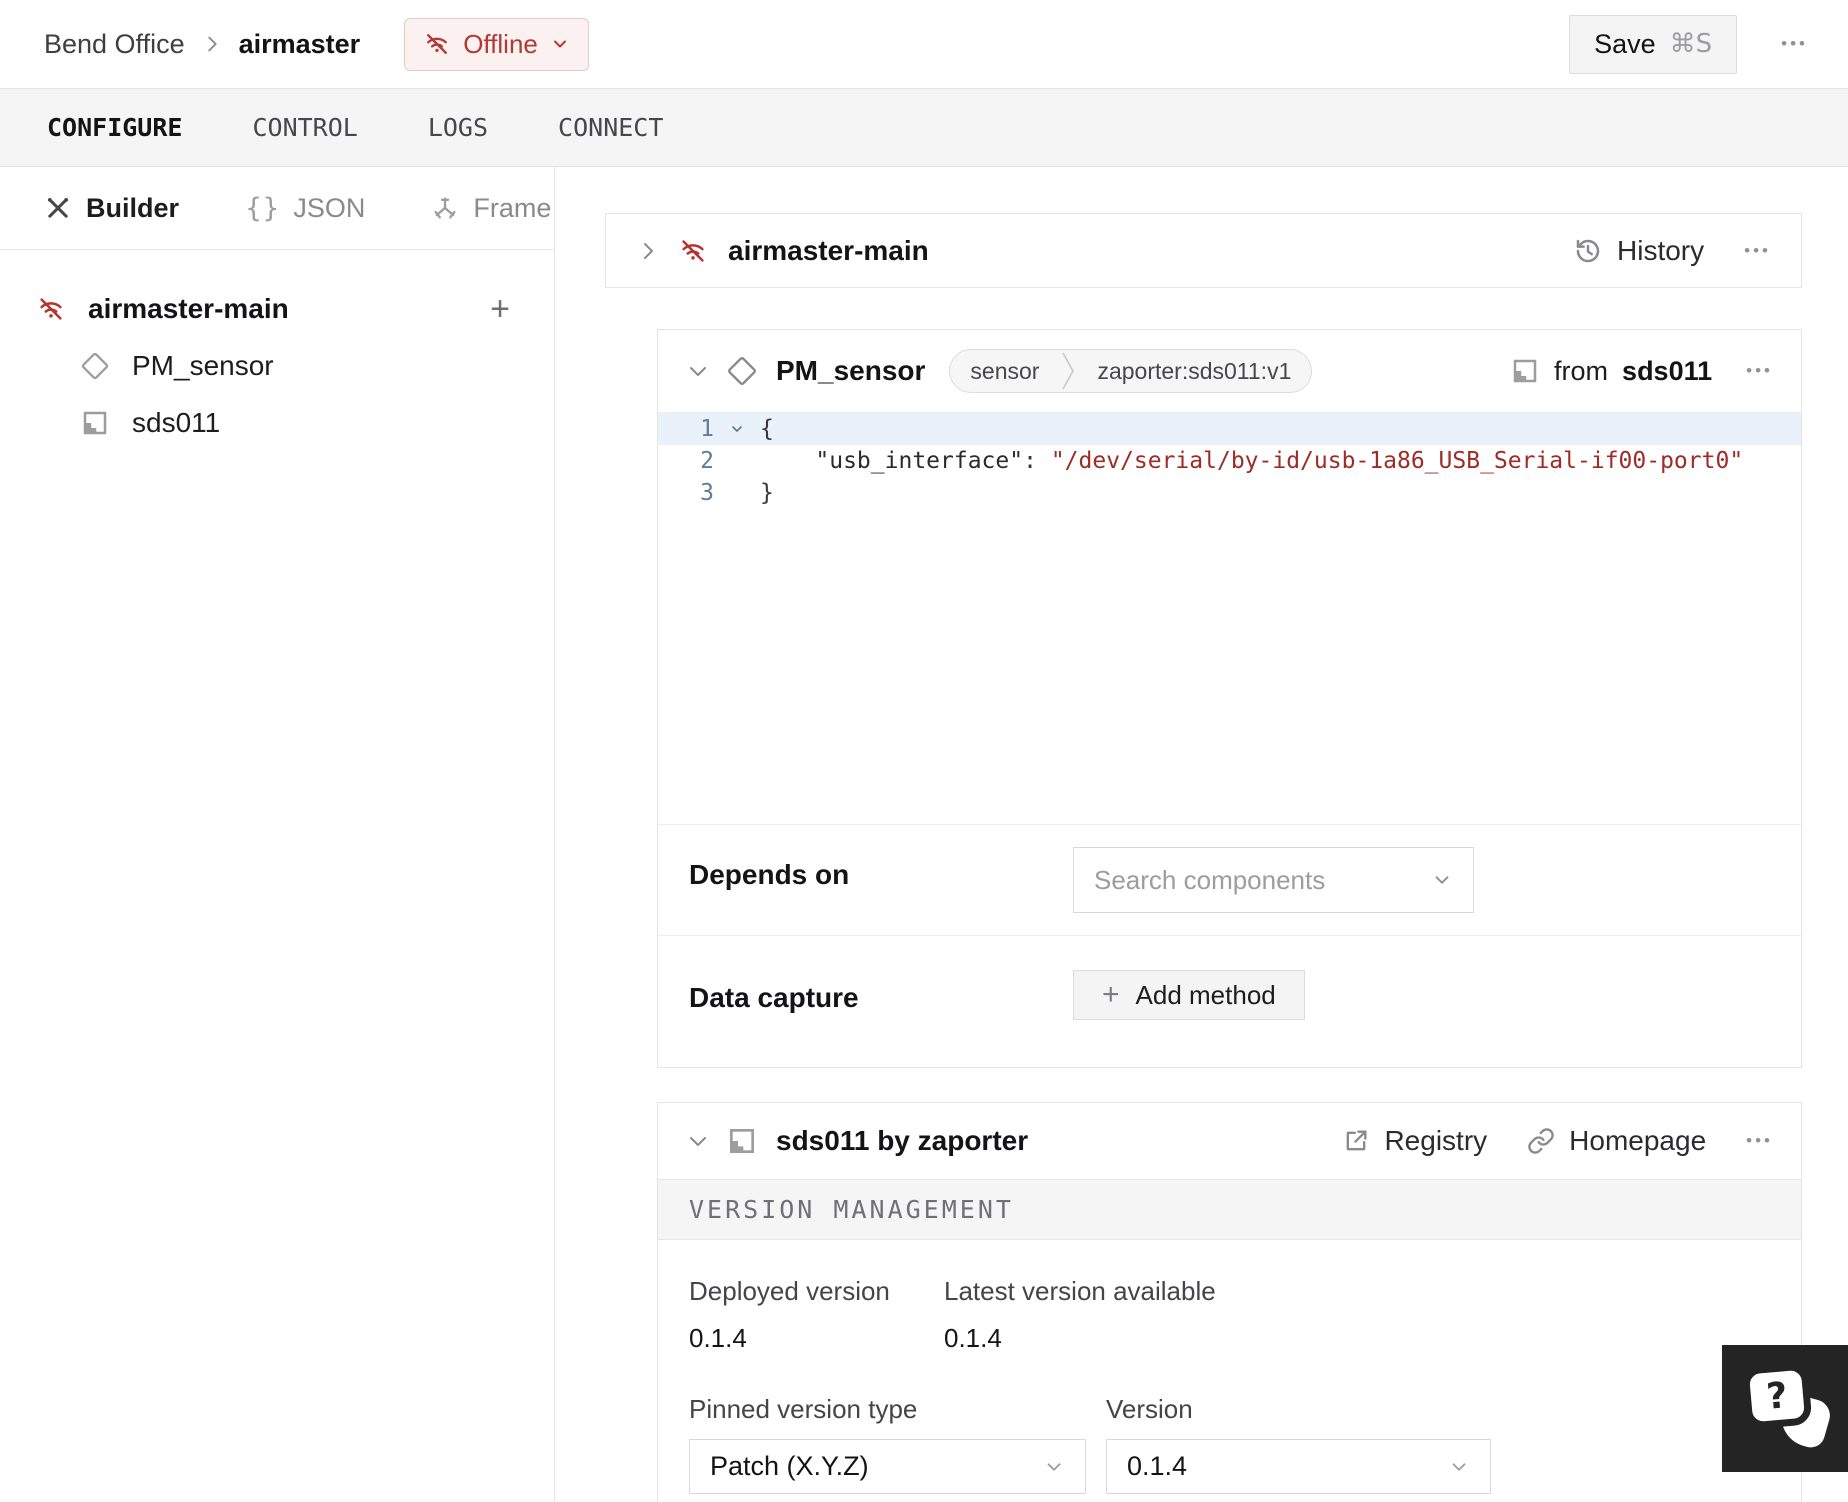  What do you see at coordinates (1005, 371) in the screenshot?
I see `type-badge: sensor` at bounding box center [1005, 371].